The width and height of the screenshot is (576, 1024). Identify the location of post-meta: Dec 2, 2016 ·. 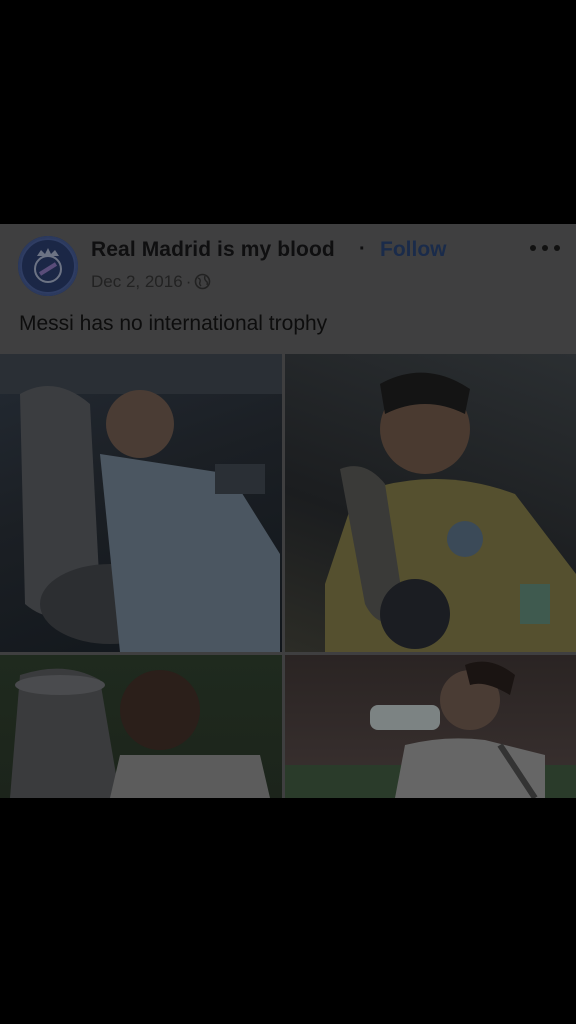
(151, 283).